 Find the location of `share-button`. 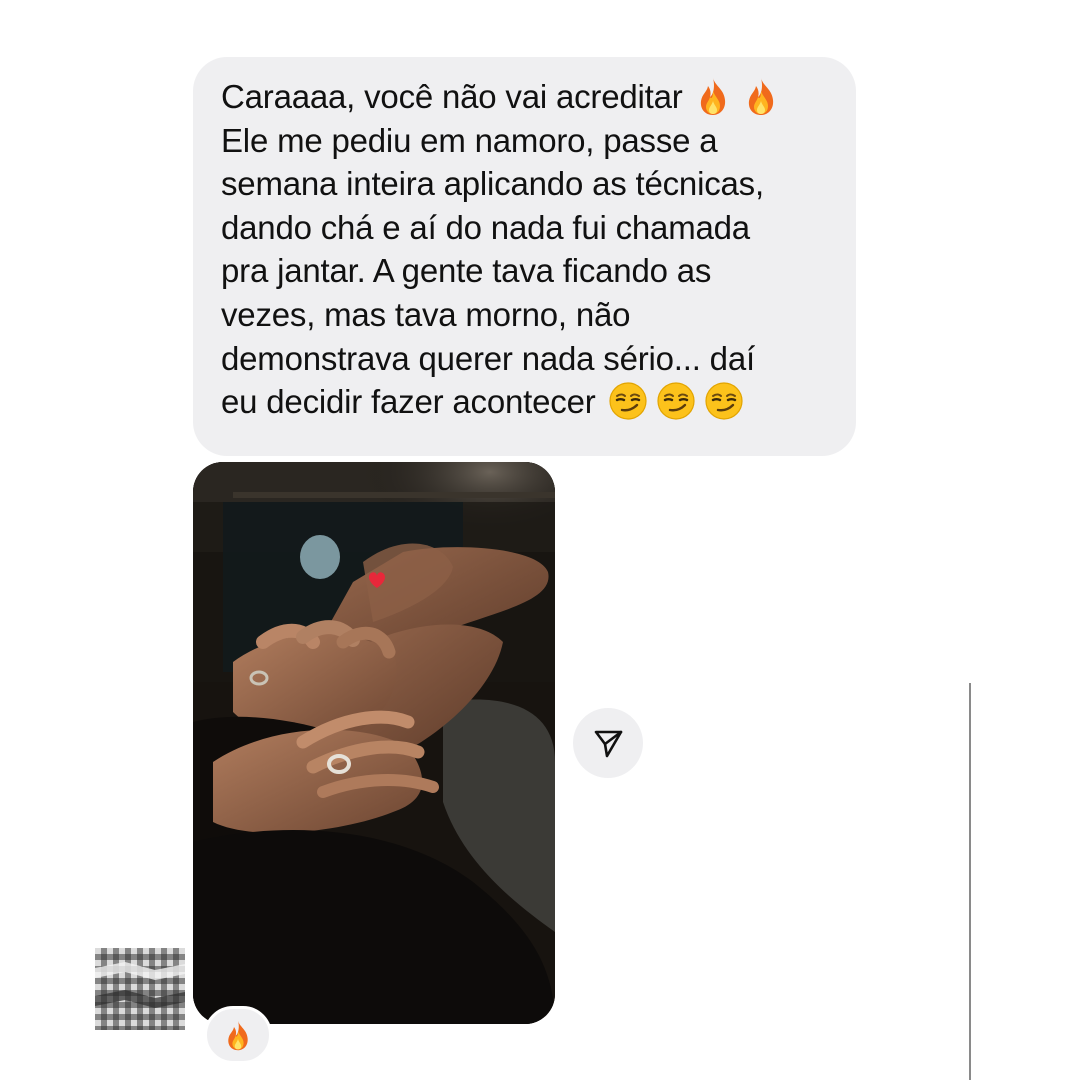

share-button is located at coordinates (608, 743).